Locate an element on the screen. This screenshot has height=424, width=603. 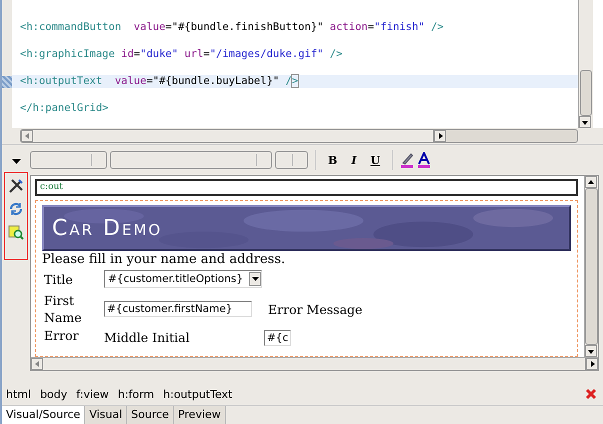
breadcrumb-item: h:form is located at coordinates (136, 394).